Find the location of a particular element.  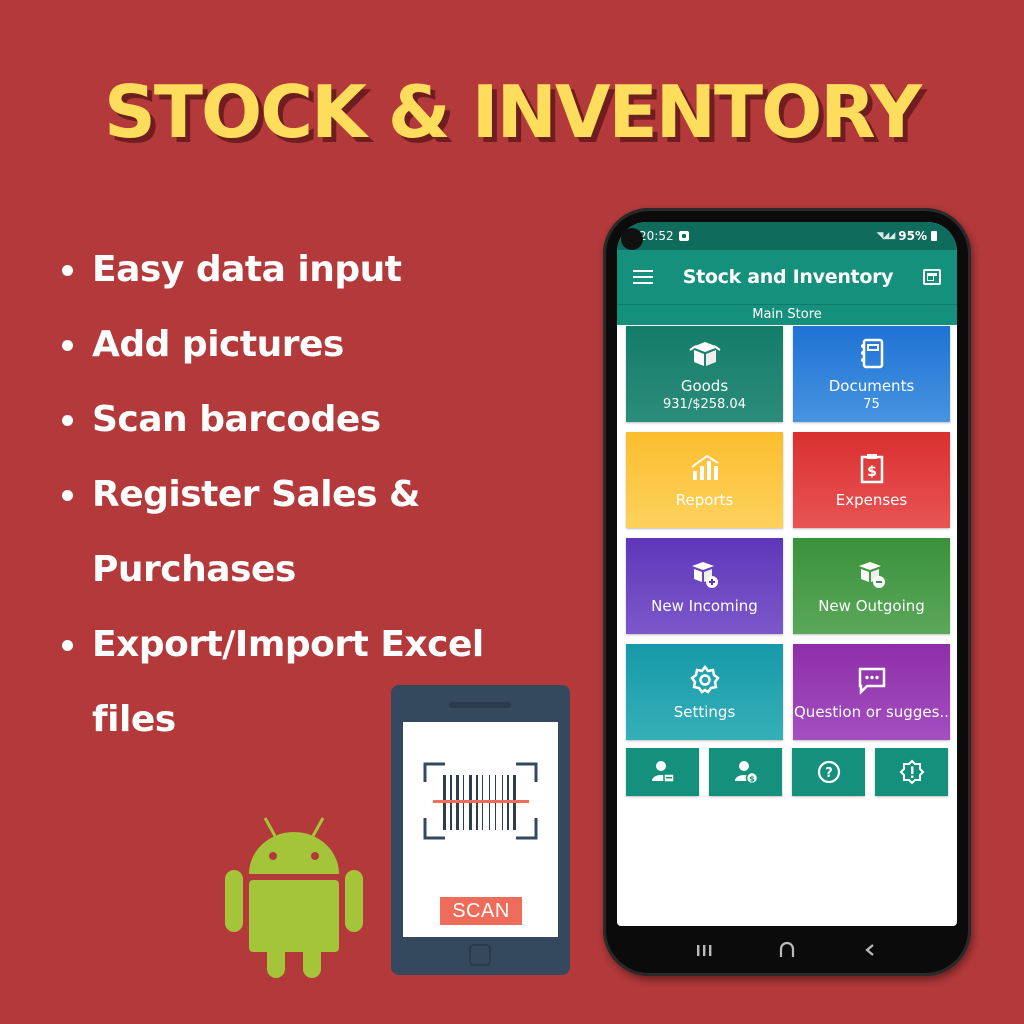

feature-item: Easy data input is located at coordinates (295, 269).